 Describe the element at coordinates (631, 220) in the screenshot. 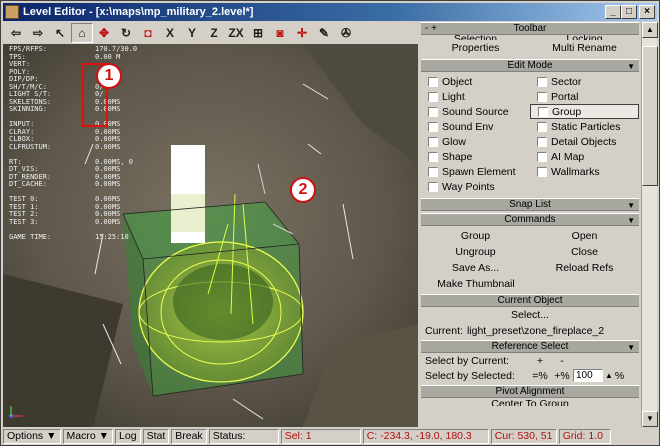

I see `commands-collapse-icon: ▼` at that location.